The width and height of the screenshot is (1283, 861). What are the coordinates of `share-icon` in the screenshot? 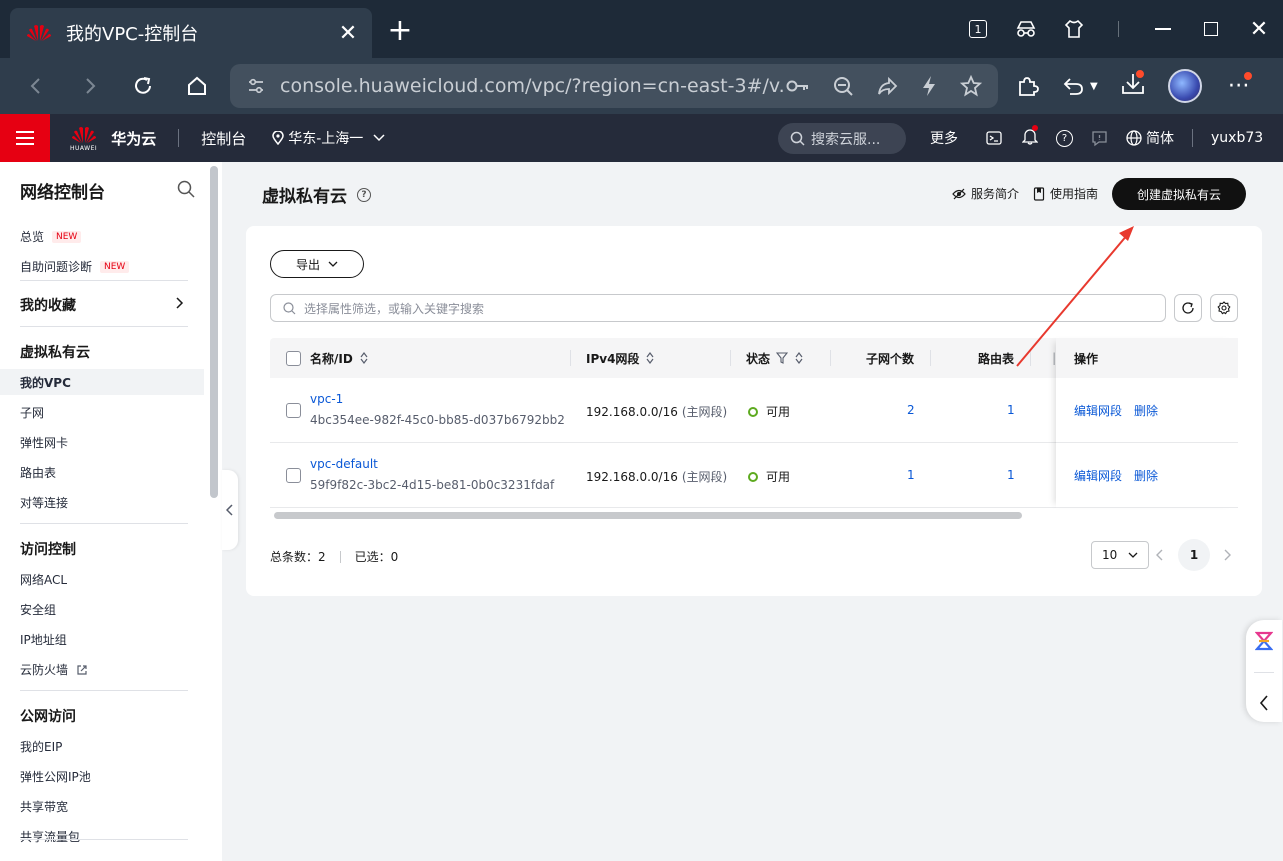 It's located at (887, 86).